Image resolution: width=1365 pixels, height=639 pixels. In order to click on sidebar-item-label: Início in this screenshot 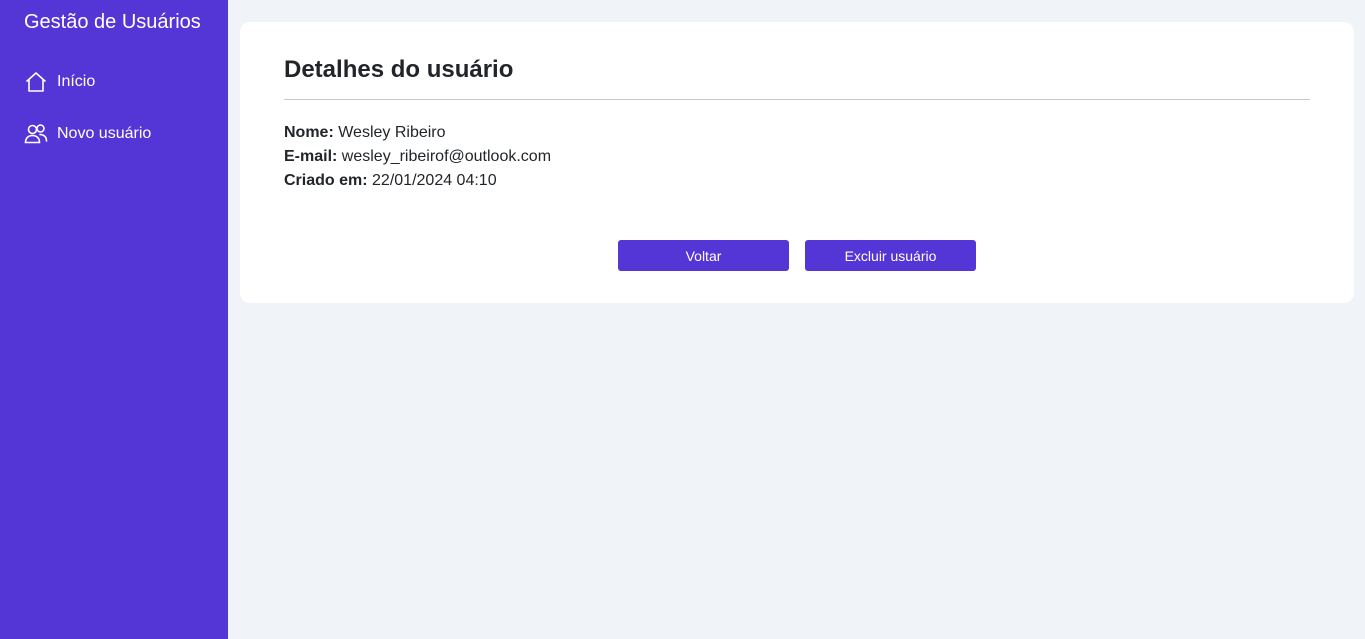, I will do `click(76, 81)`.